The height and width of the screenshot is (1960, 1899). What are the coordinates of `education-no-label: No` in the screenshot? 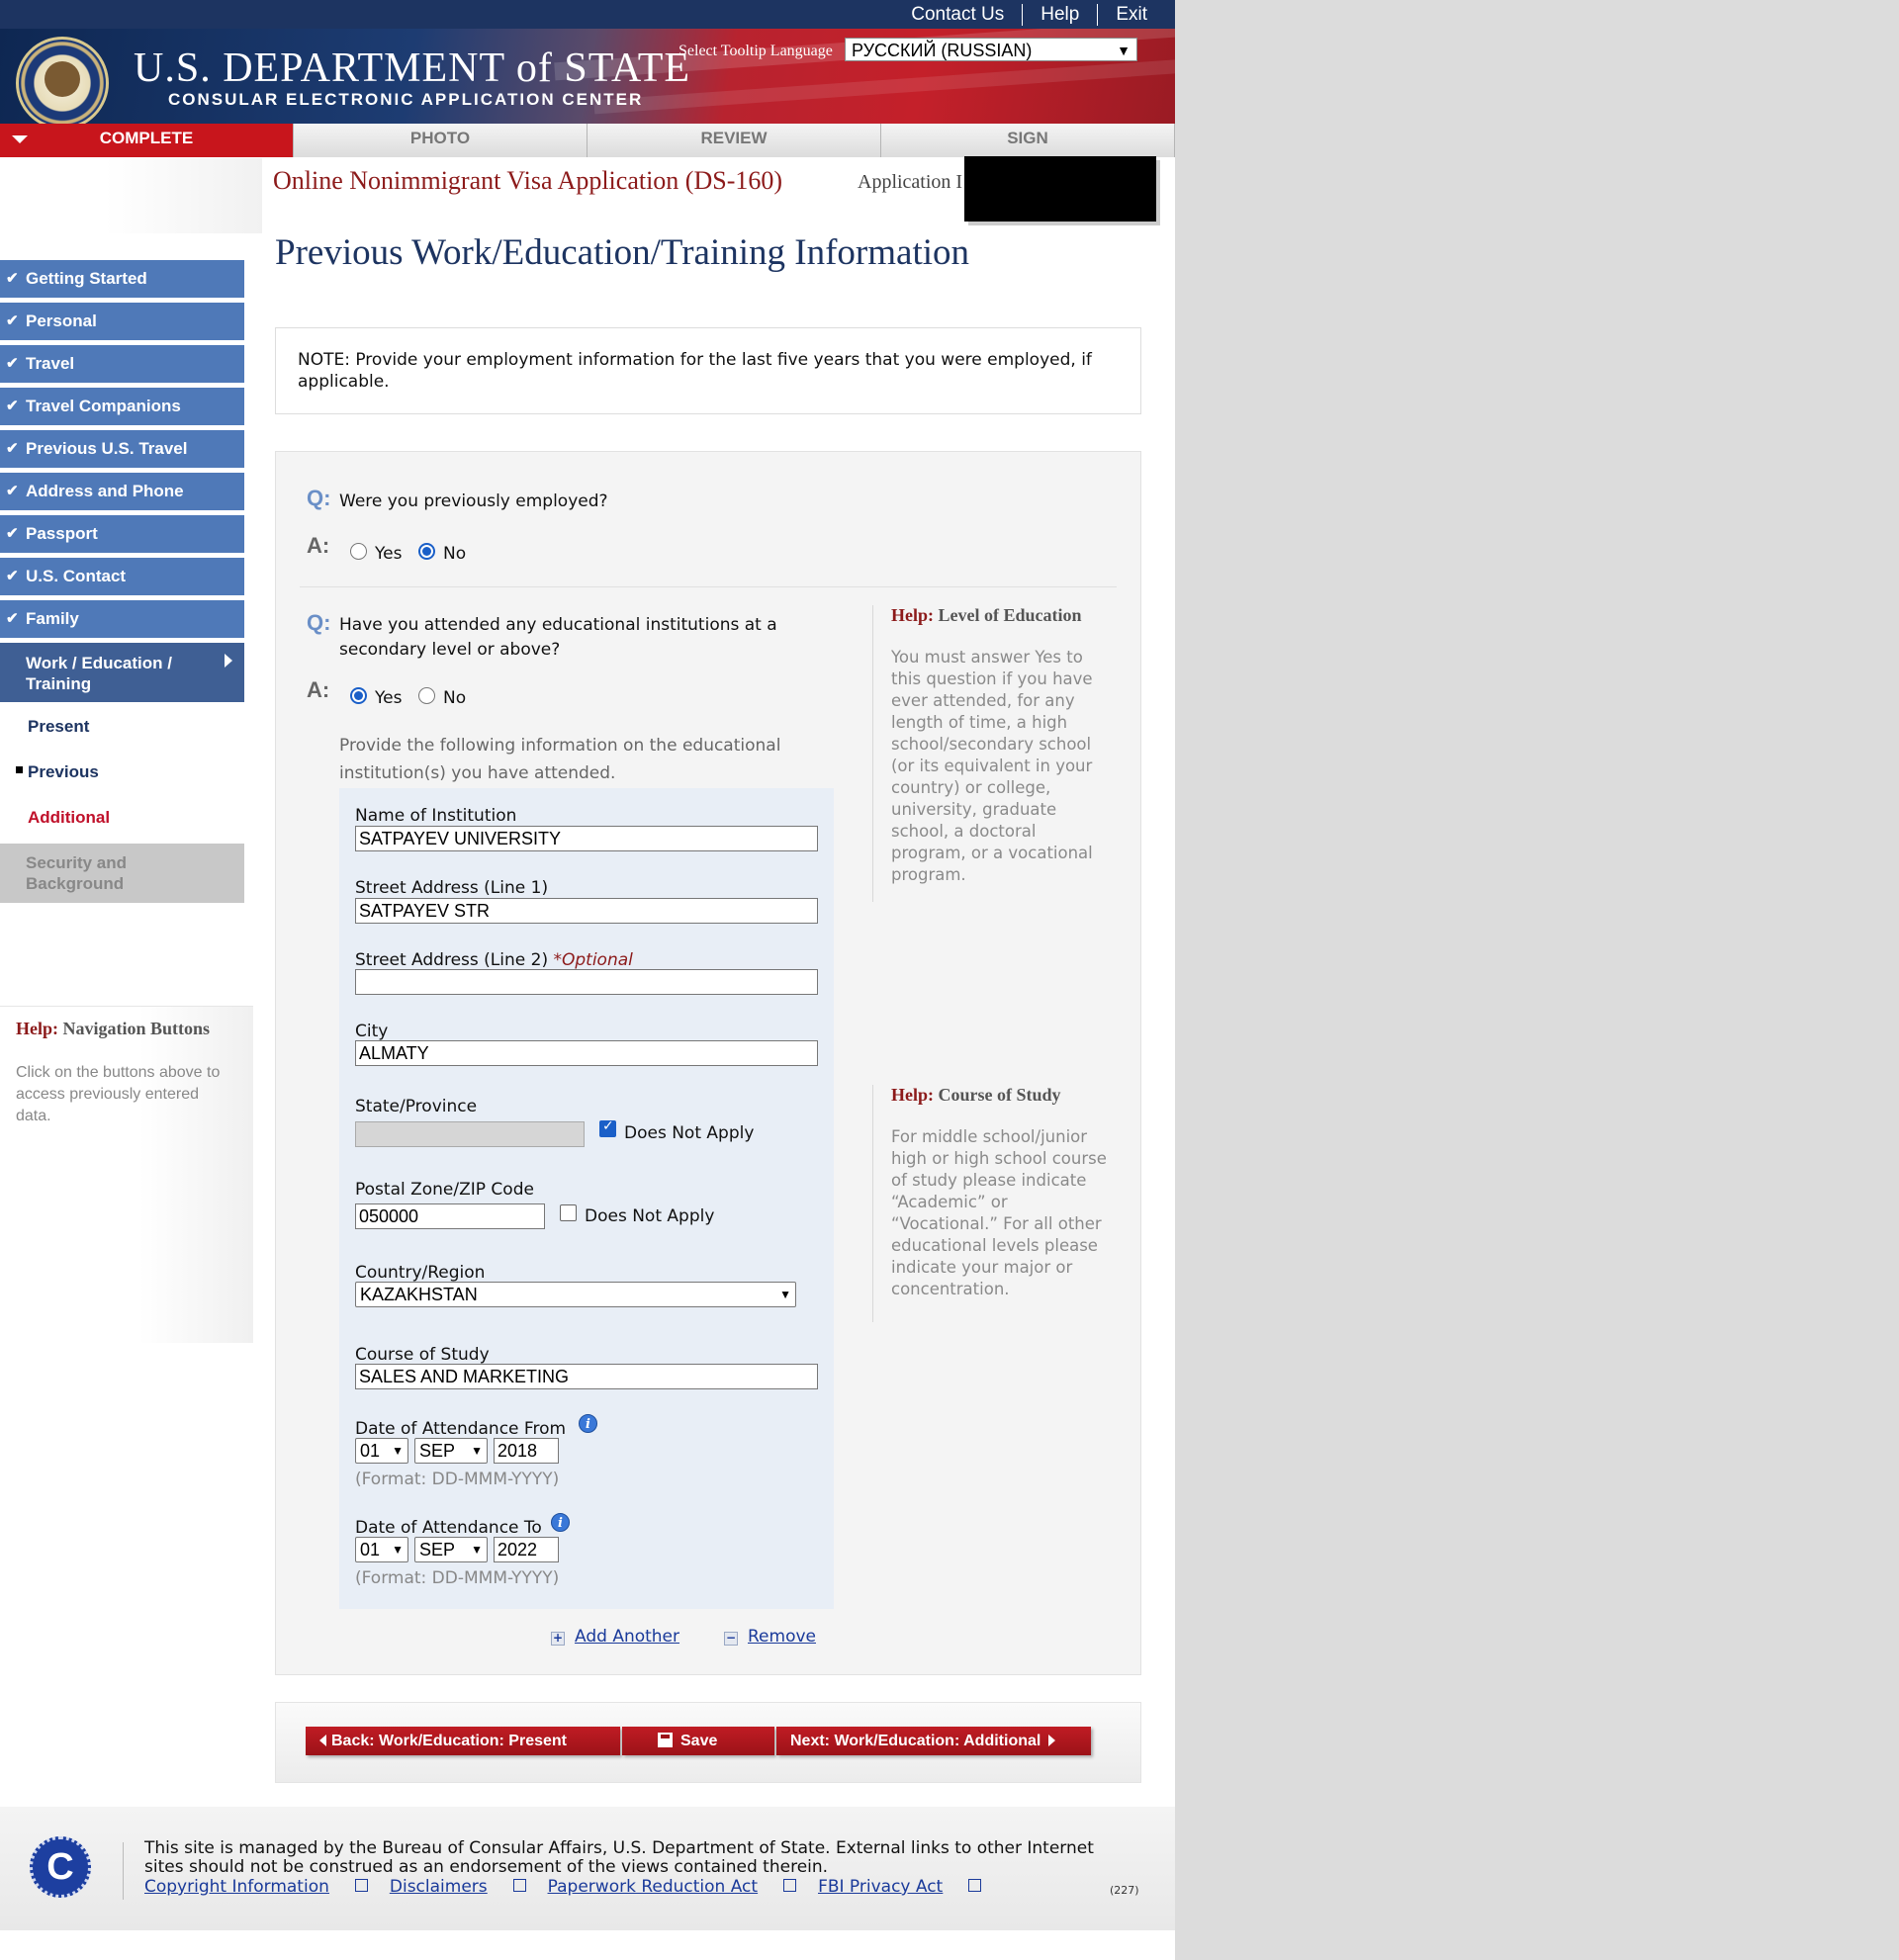 It's located at (455, 698).